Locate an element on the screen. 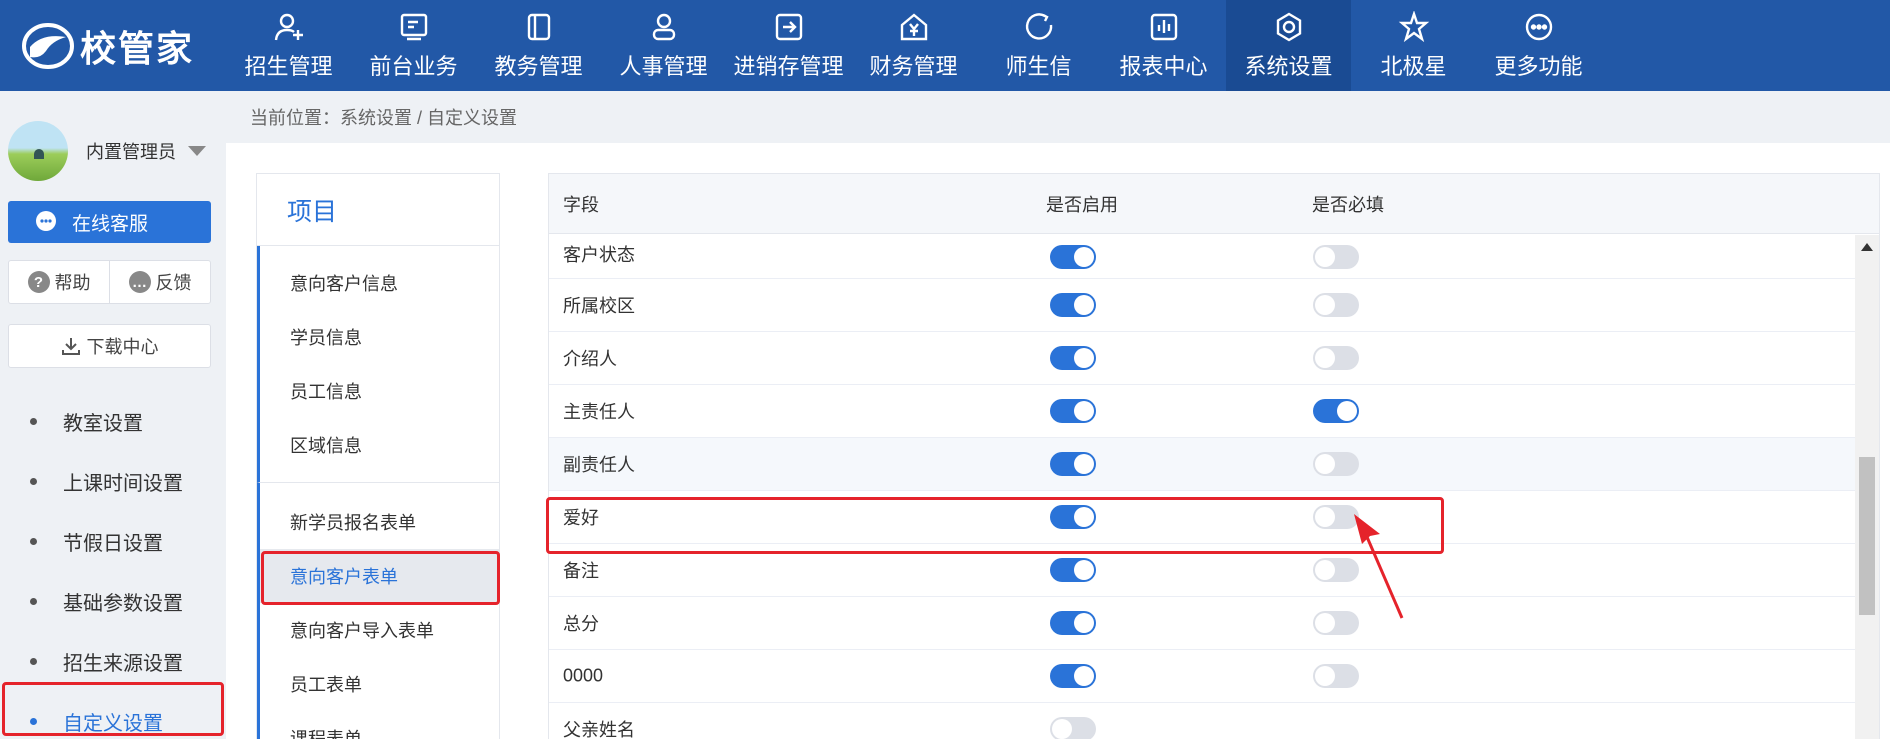 This screenshot has width=1890, height=739. project-item: 员工表单 is located at coordinates (379, 684).